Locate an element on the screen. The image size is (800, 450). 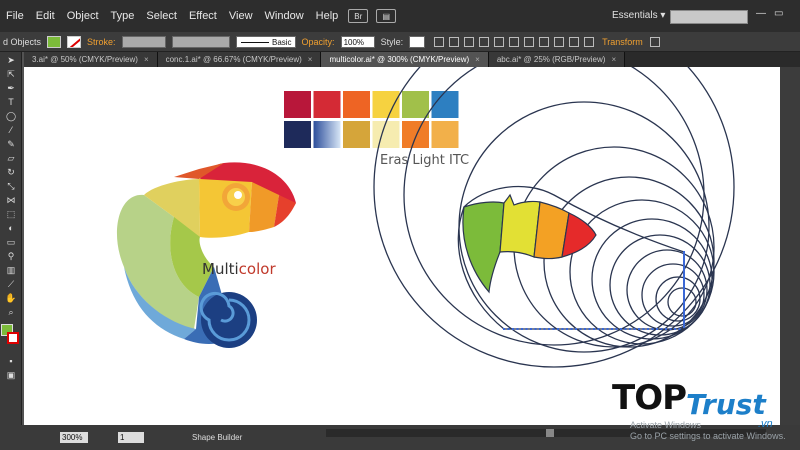
color-mode-icons: ▪ is located at coordinates (11, 361).